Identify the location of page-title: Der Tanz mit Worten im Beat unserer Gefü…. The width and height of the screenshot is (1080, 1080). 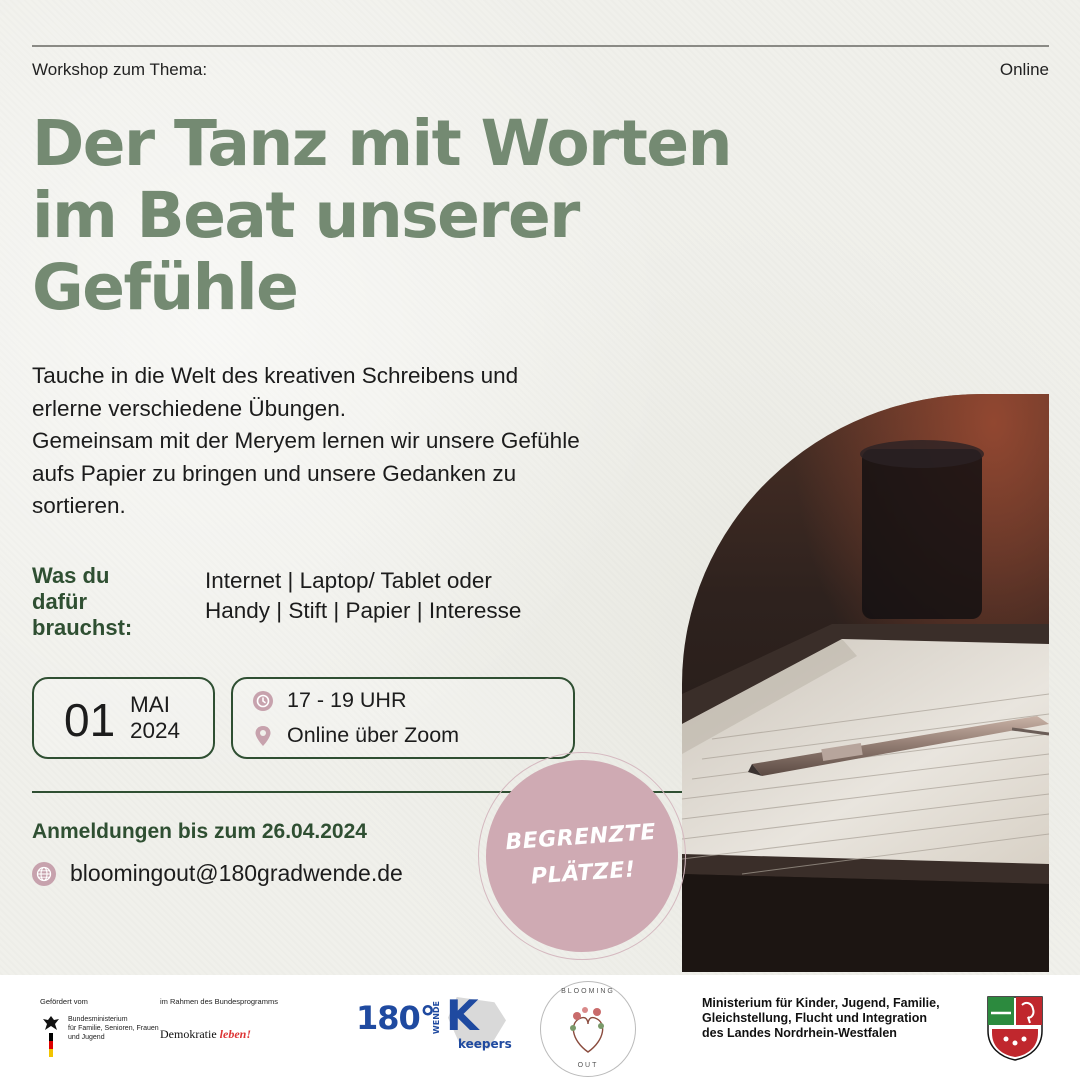
(412, 216).